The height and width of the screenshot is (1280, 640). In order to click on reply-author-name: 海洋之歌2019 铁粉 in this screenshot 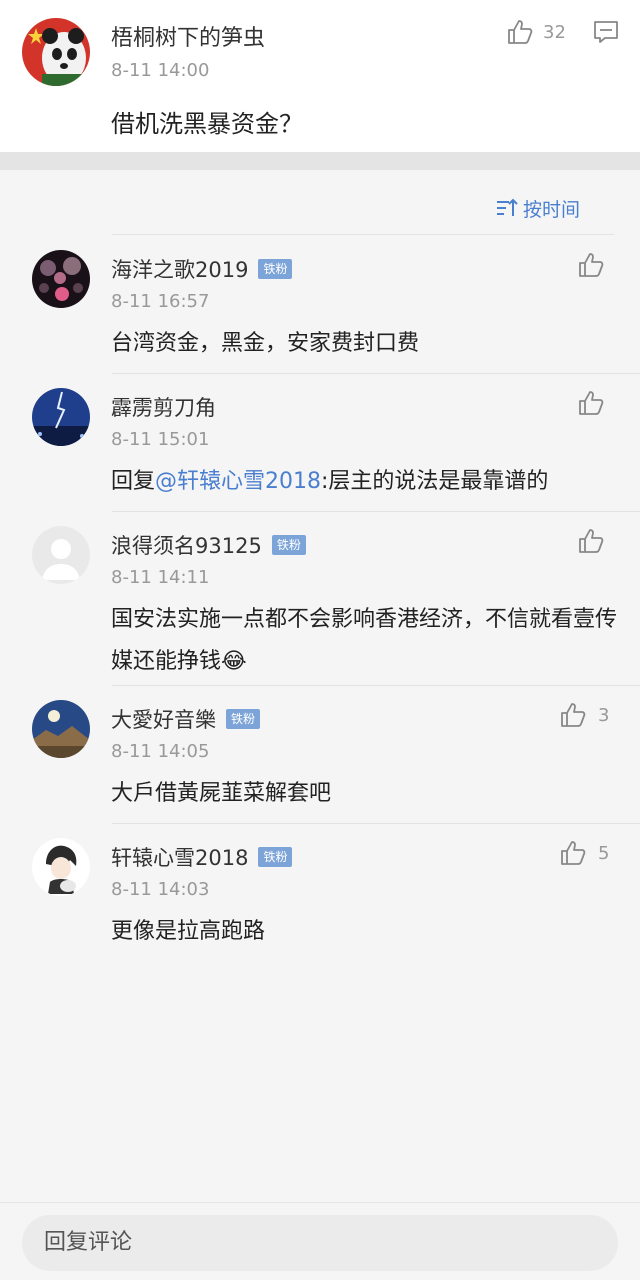, I will do `click(202, 269)`.